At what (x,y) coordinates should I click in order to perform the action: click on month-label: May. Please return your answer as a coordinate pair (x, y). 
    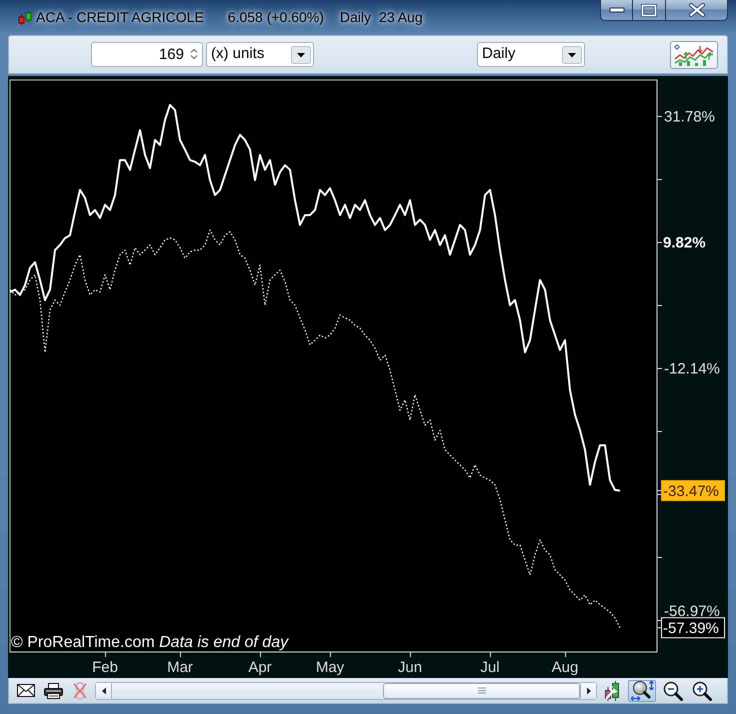
    Looking at the image, I should click on (330, 667).